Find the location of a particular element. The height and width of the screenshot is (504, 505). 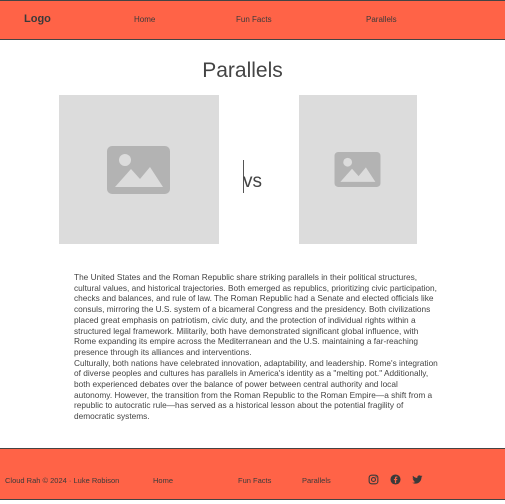

us-image-placeholder is located at coordinates (139, 169).